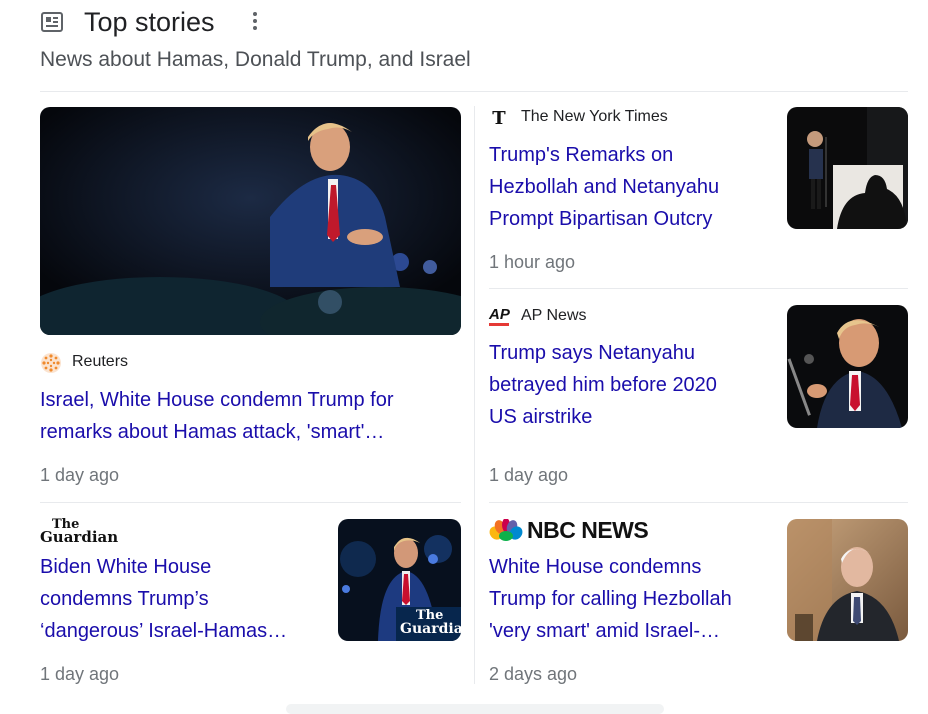 The width and height of the screenshot is (928, 714). What do you see at coordinates (216, 400) in the screenshot?
I see `headline-line: Israel, White House condemn Trump for` at bounding box center [216, 400].